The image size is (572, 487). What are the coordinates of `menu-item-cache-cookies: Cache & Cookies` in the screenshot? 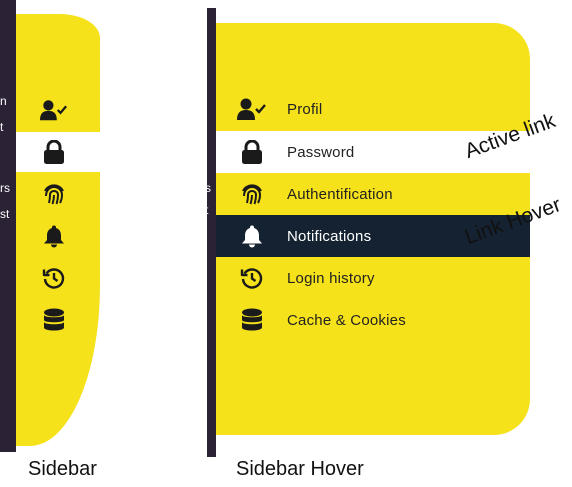 It's located at (373, 320).